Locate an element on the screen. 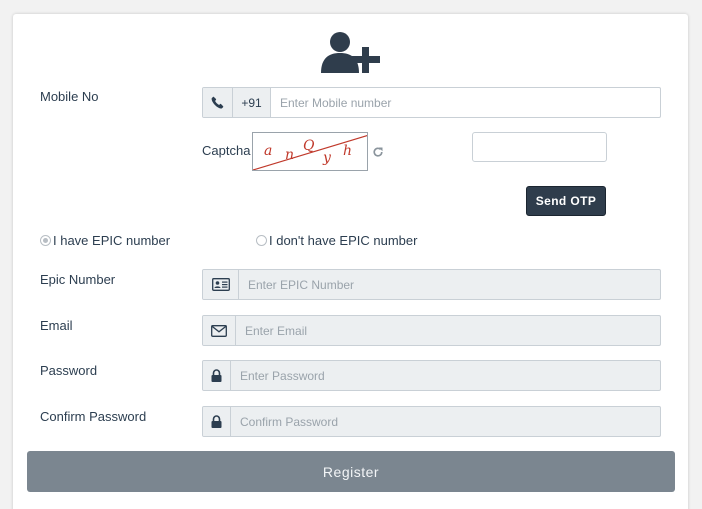 The height and width of the screenshot is (509, 702). captcha-input is located at coordinates (539, 147).